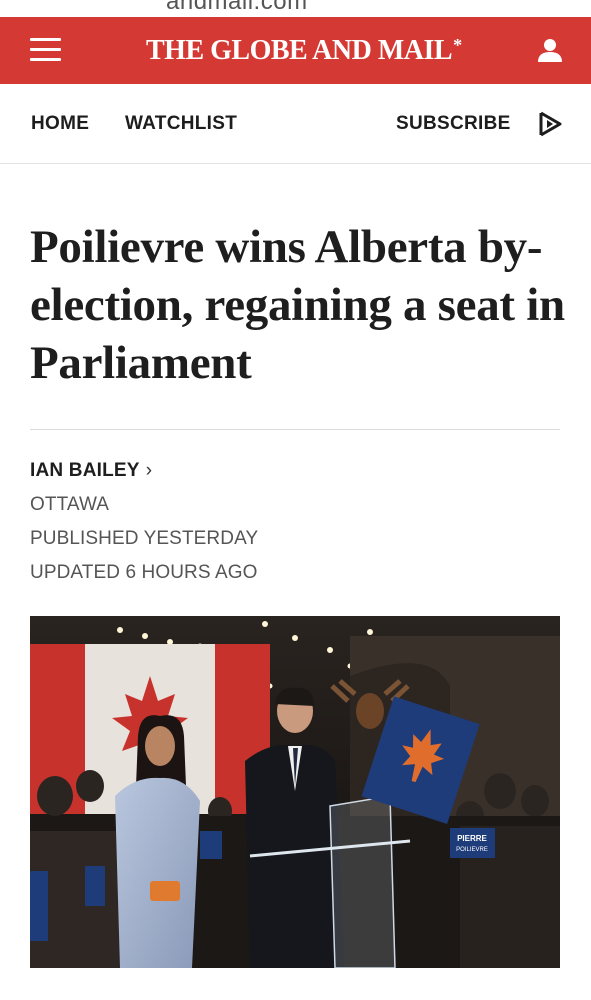  Describe the element at coordinates (181, 124) in the screenshot. I see `nav-watchlist: WATCHLIST` at that location.